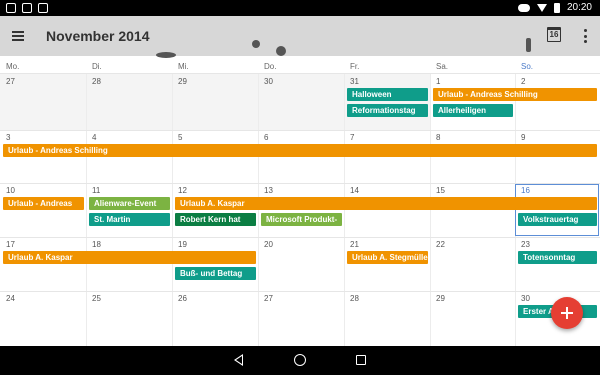 This screenshot has height=375, width=600. What do you see at coordinates (523, 81) in the screenshot?
I see `day-number: 2` at bounding box center [523, 81].